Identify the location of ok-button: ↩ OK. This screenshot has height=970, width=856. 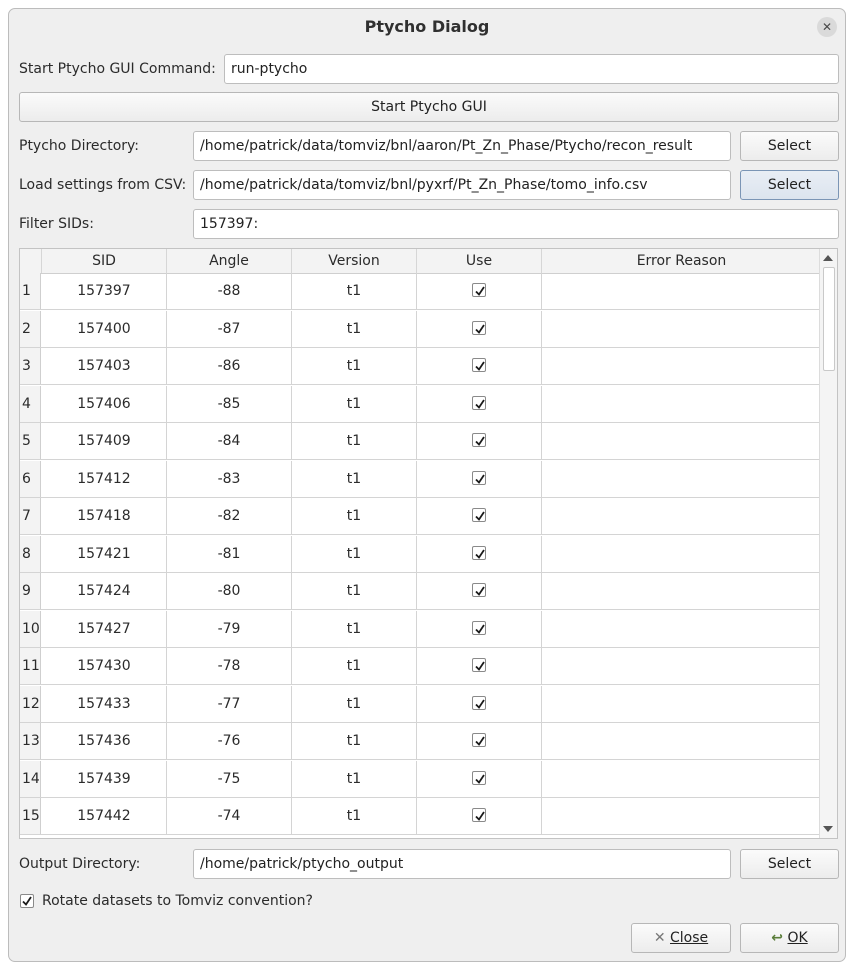
(789, 938).